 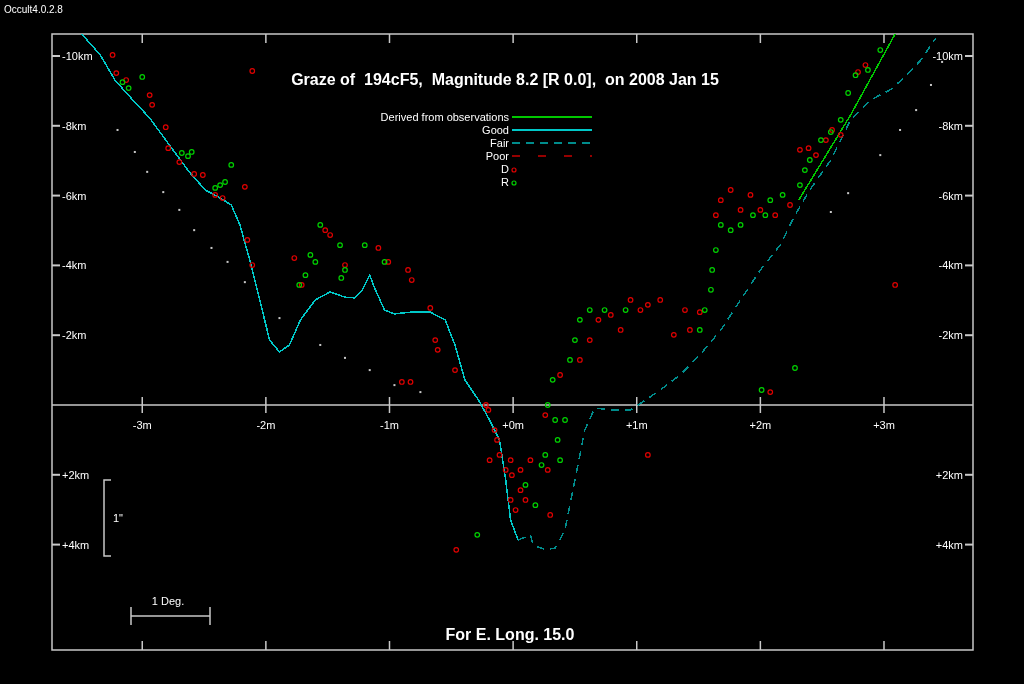 What do you see at coordinates (513, 425) in the screenshot?
I see `x-tick-label: +0m` at bounding box center [513, 425].